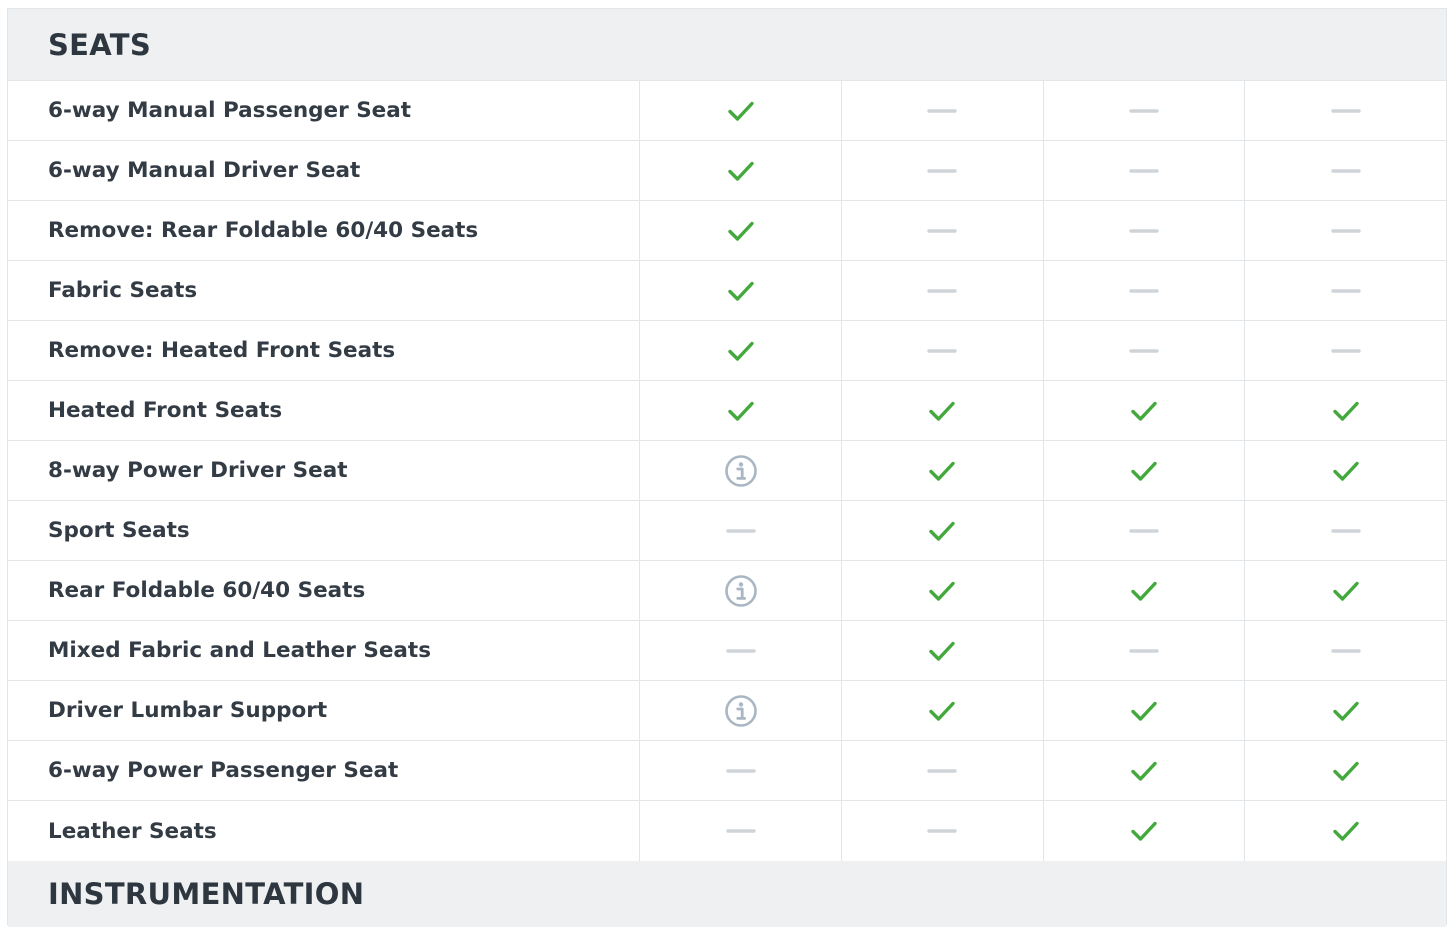 The image size is (1450, 927). I want to click on table-row: 6-way Power Passenger Seat, so click(727, 771).